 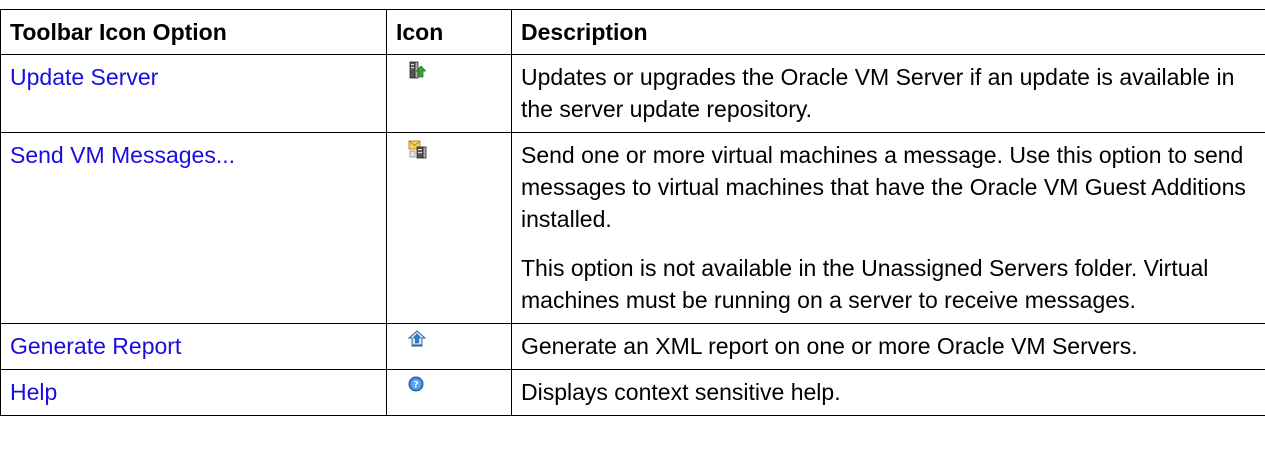 What do you see at coordinates (95, 346) in the screenshot?
I see `generate-report-link: Generate Report` at bounding box center [95, 346].